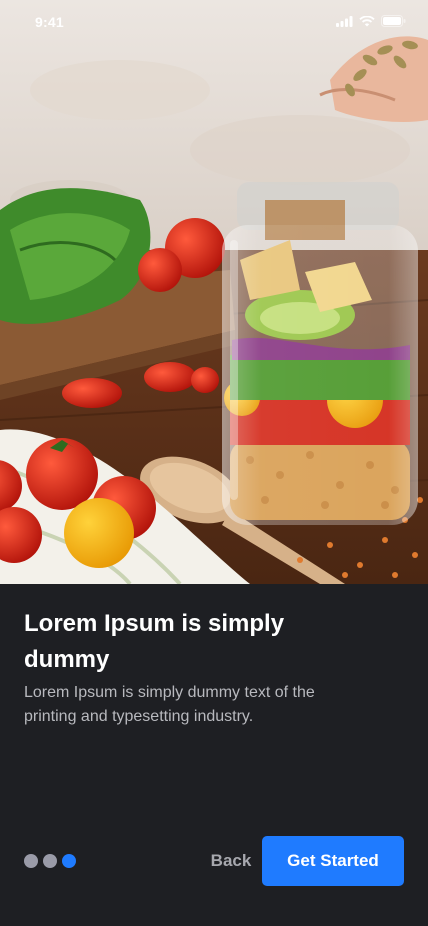  Describe the element at coordinates (367, 20) in the screenshot. I see `wifi-icon` at that location.